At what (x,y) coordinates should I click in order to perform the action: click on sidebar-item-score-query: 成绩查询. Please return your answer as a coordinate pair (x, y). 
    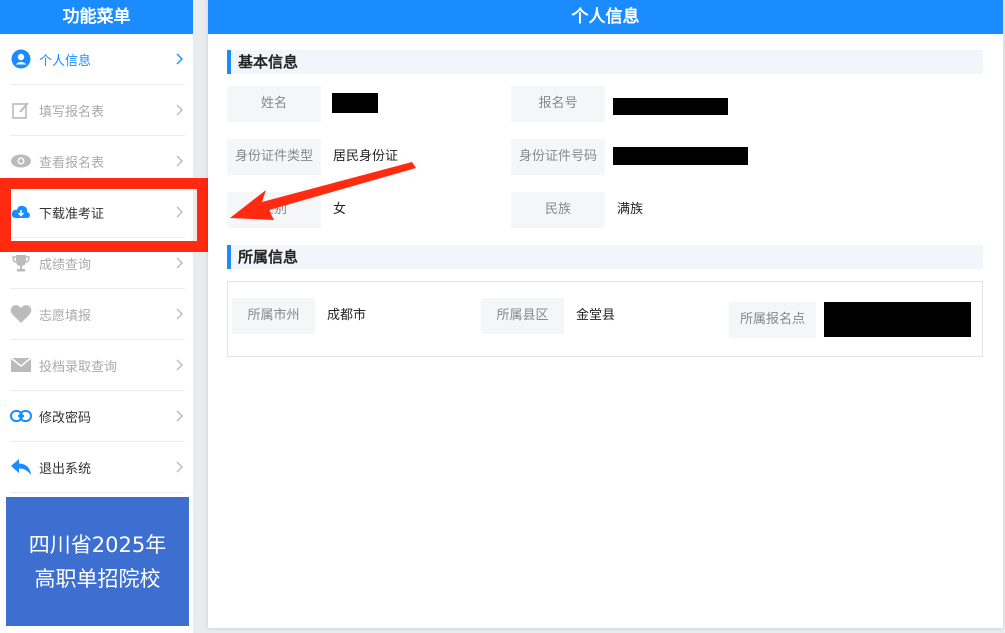
    Looking at the image, I should click on (97, 263).